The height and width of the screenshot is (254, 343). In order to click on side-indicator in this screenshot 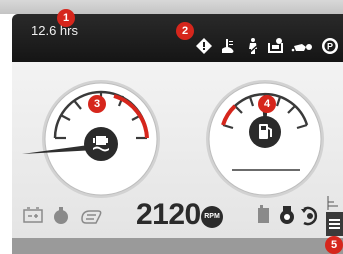, I will do `click(332, 203)`.